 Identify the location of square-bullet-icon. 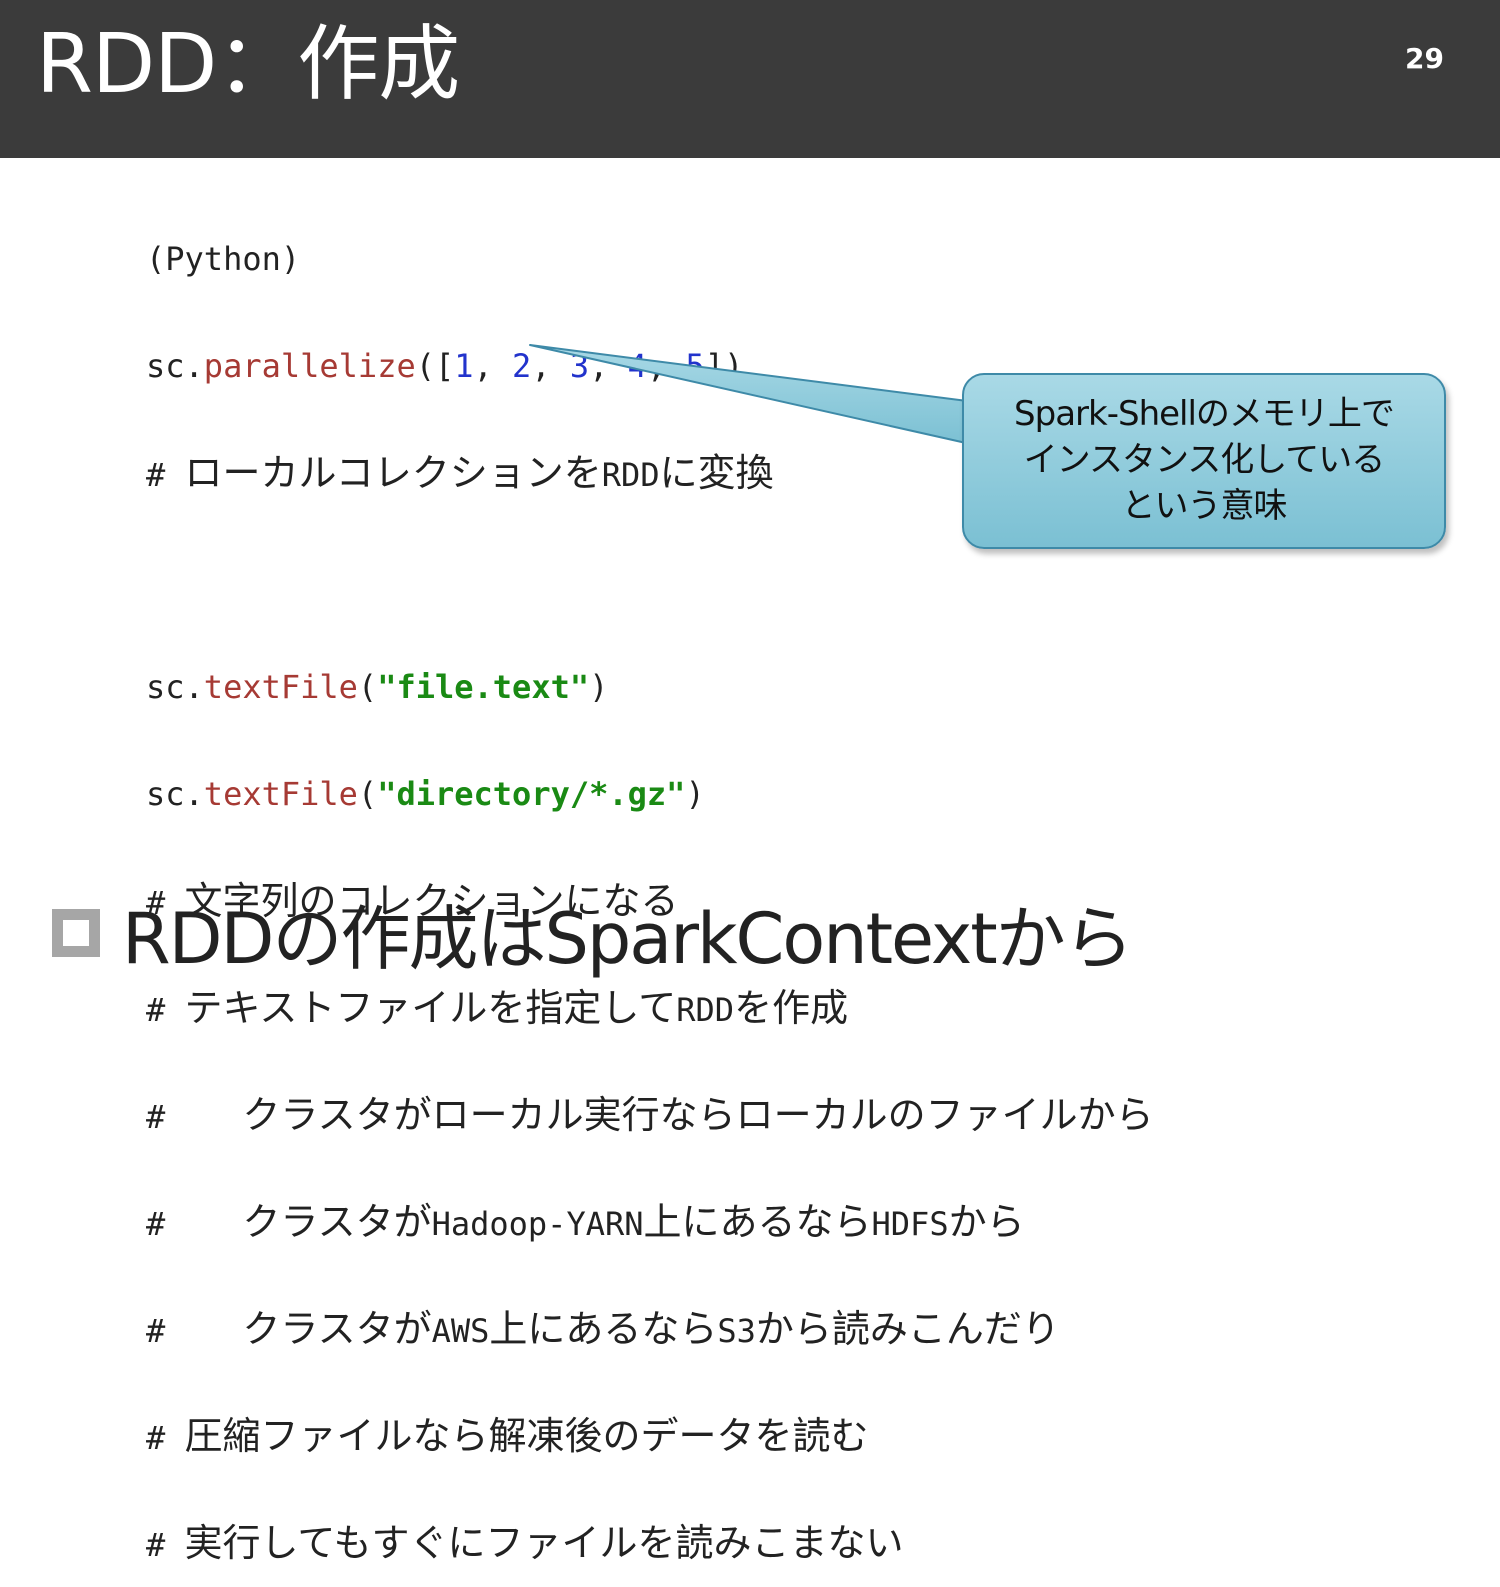
(76, 933).